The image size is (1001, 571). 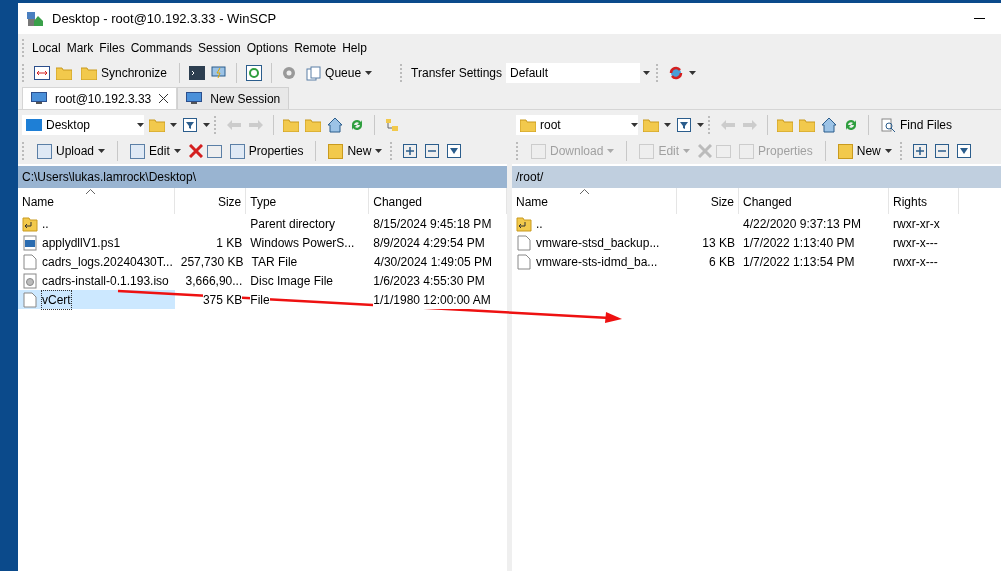 I want to click on find-files-button: Find Files, so click(x=916, y=125).